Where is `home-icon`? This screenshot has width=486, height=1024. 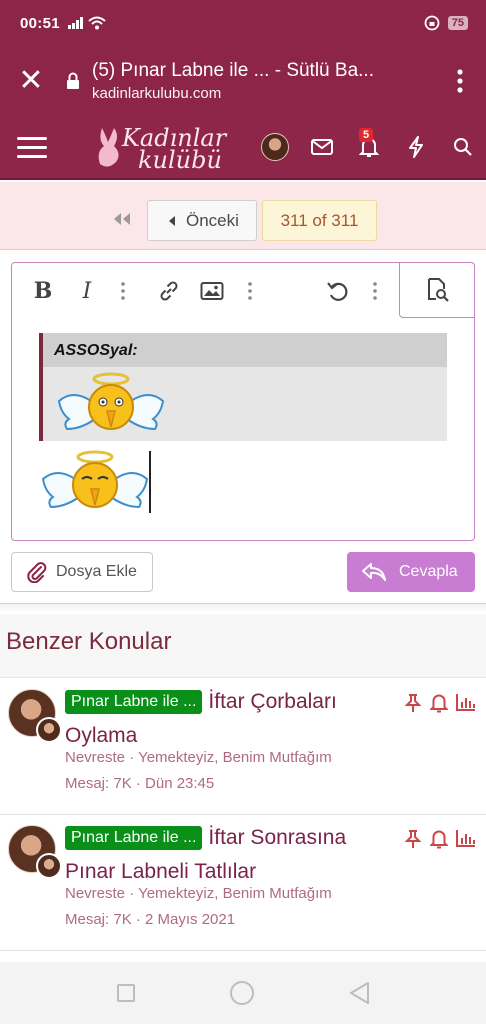 home-icon is located at coordinates (242, 993).